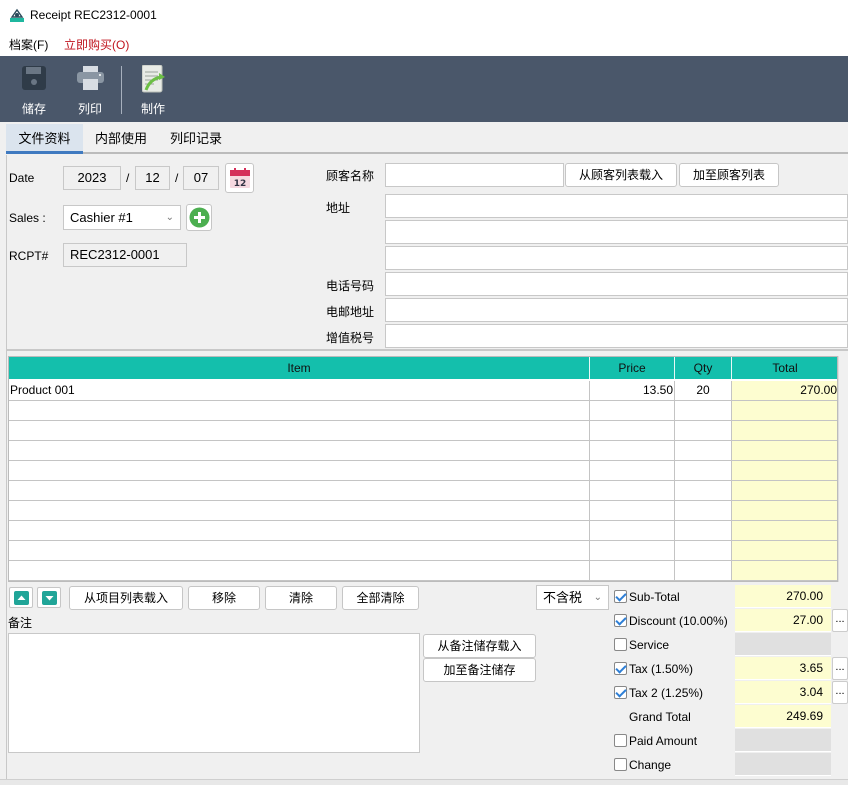 The image size is (848, 785). Describe the element at coordinates (299, 368) in the screenshot. I see `column-header-item: Item` at that location.